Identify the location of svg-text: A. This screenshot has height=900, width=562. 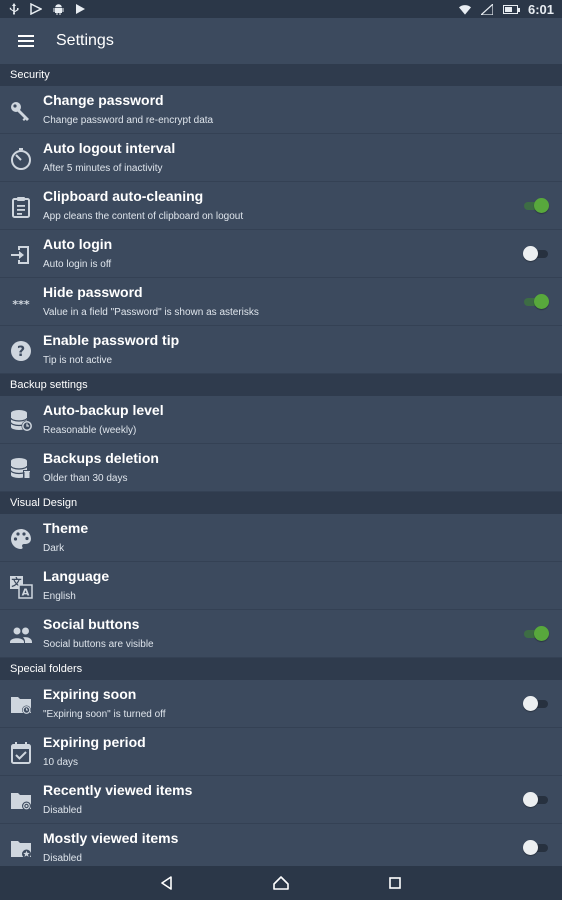
(26, 593).